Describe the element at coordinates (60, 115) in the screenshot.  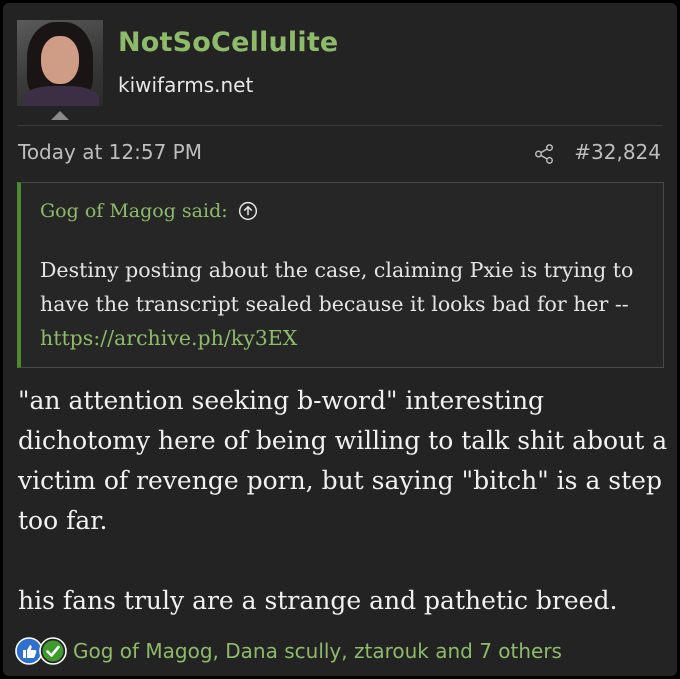
I see `caret-up-icon` at that location.